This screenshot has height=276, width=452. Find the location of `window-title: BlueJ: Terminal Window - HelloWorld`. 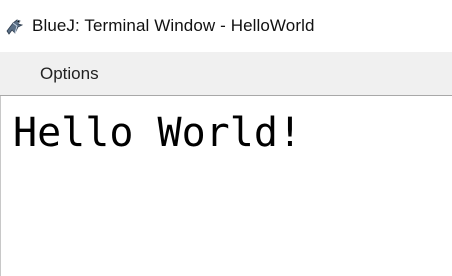

window-title: BlueJ: Terminal Window - HelloWorld is located at coordinates (173, 25).